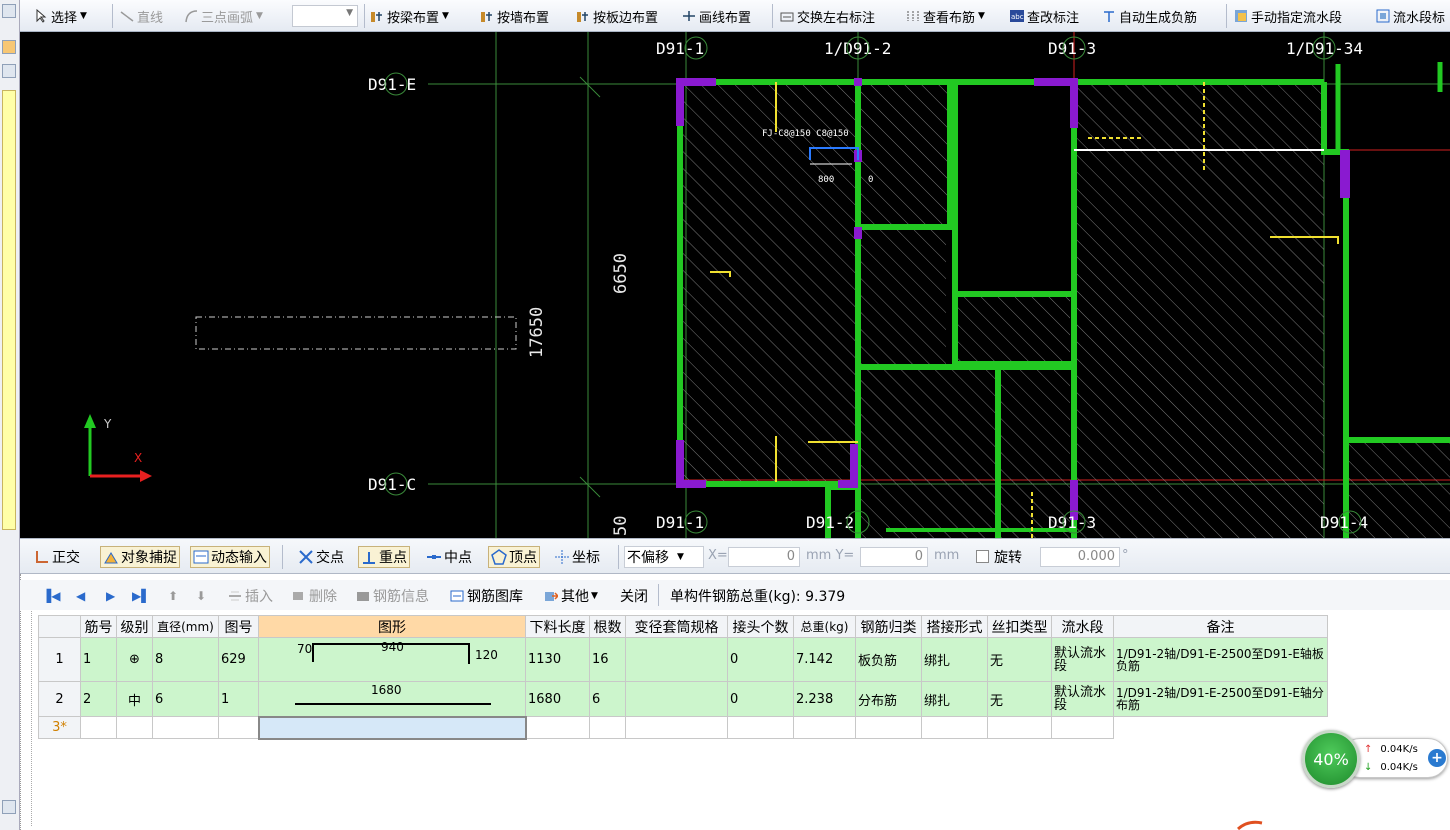 The image size is (1450, 830). I want to click on axis-label-top: D91-1, so click(680, 48).